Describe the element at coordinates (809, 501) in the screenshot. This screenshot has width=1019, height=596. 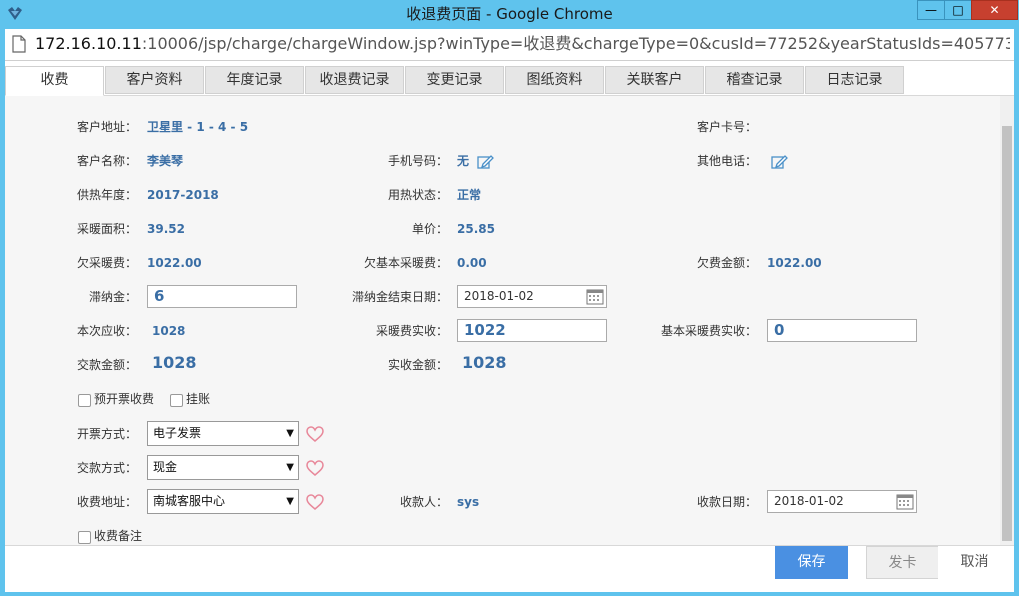
I see `payment-date-value: 2018-01-02` at that location.